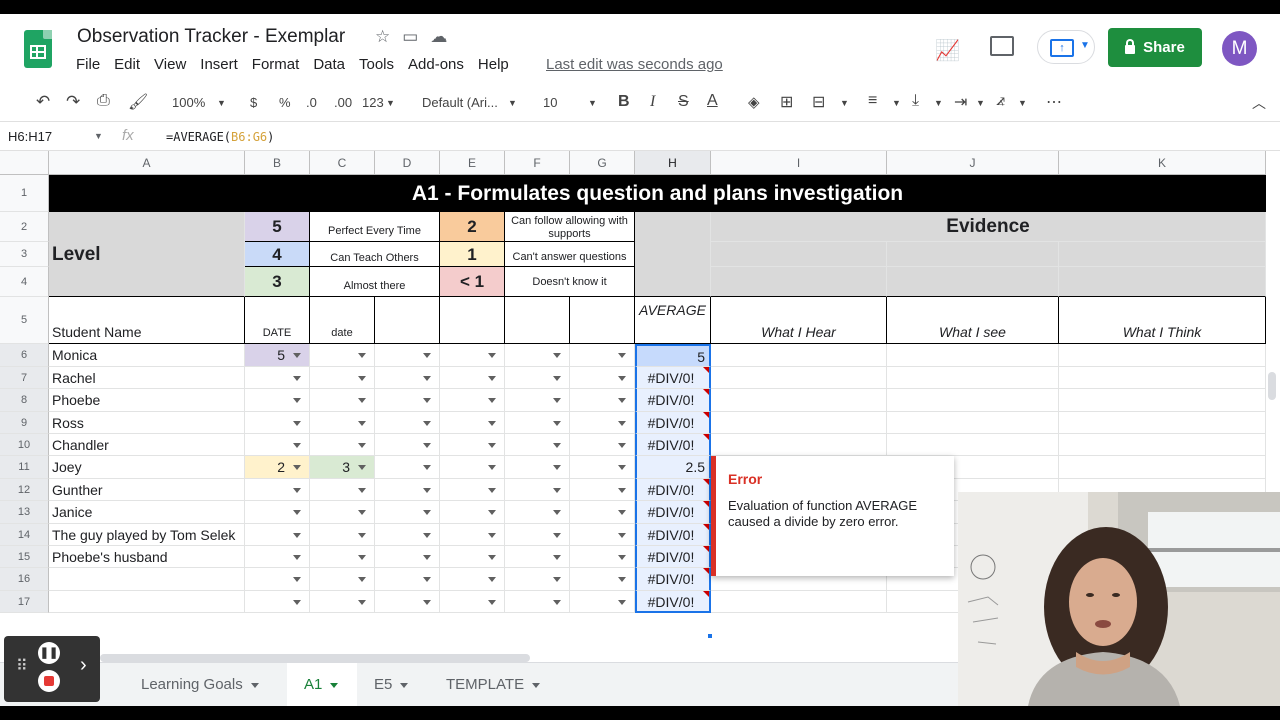  I want to click on redo-icon: ↷, so click(73, 102).